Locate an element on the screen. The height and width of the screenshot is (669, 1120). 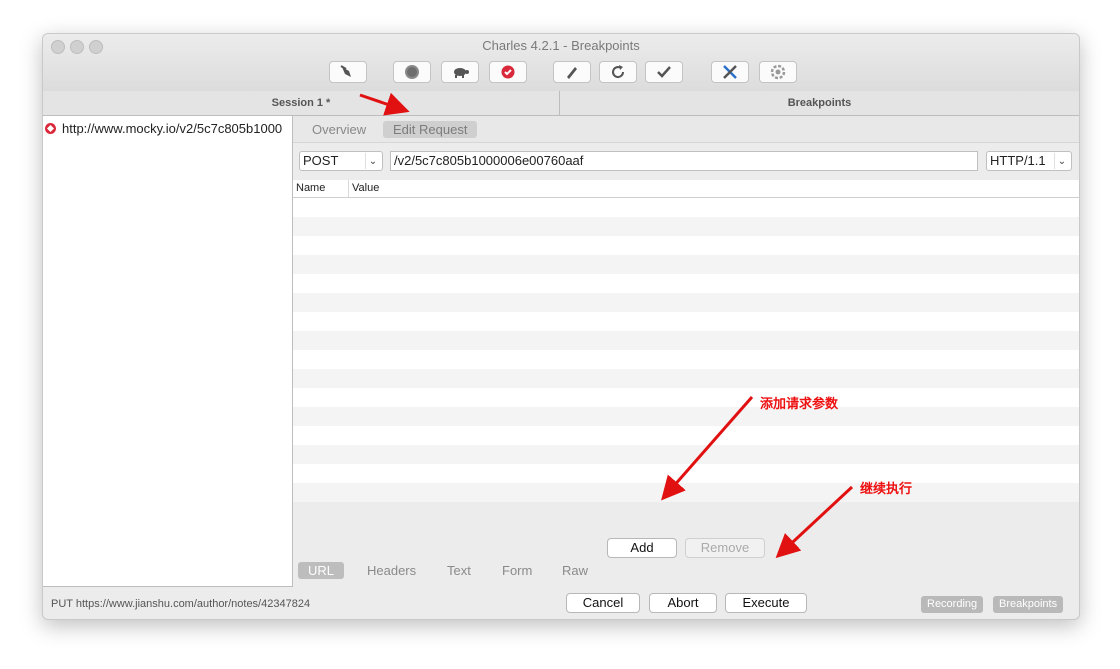
annotation-continue: 继续执行 is located at coordinates (886, 489).